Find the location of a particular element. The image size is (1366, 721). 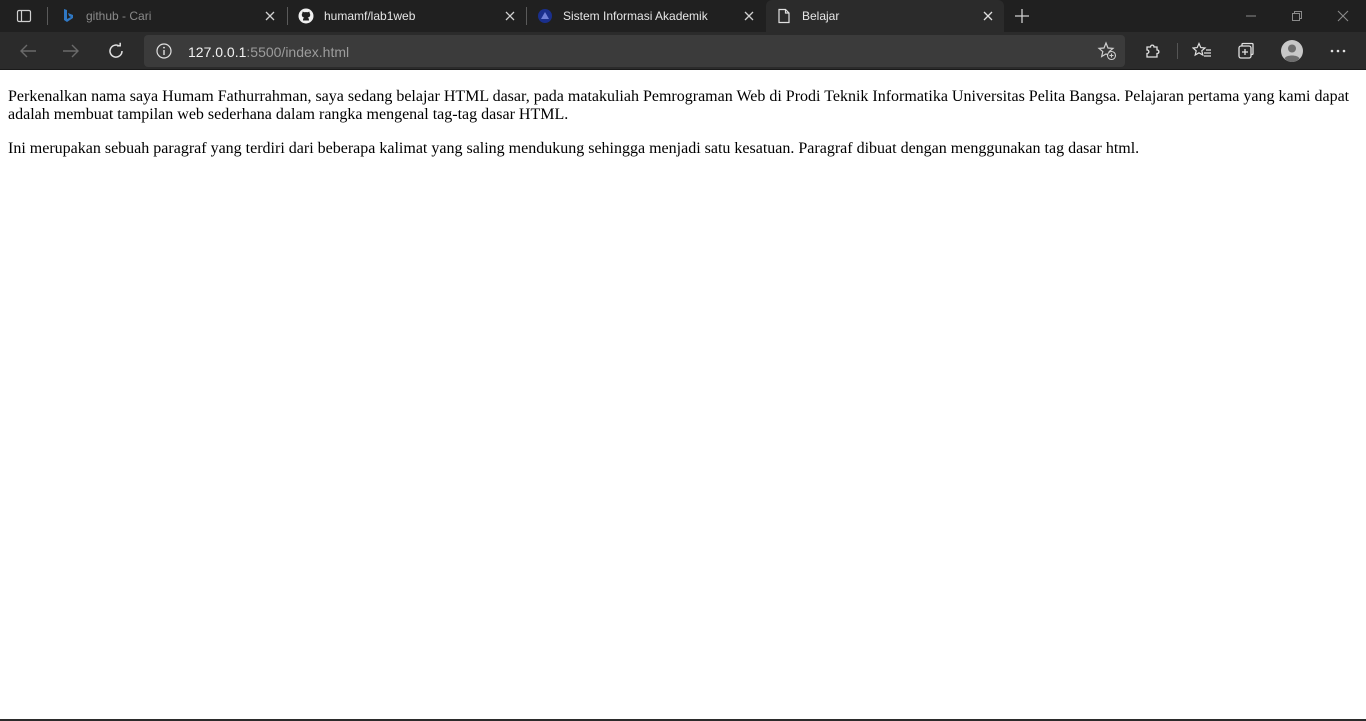

plus-icon is located at coordinates (1022, 16).